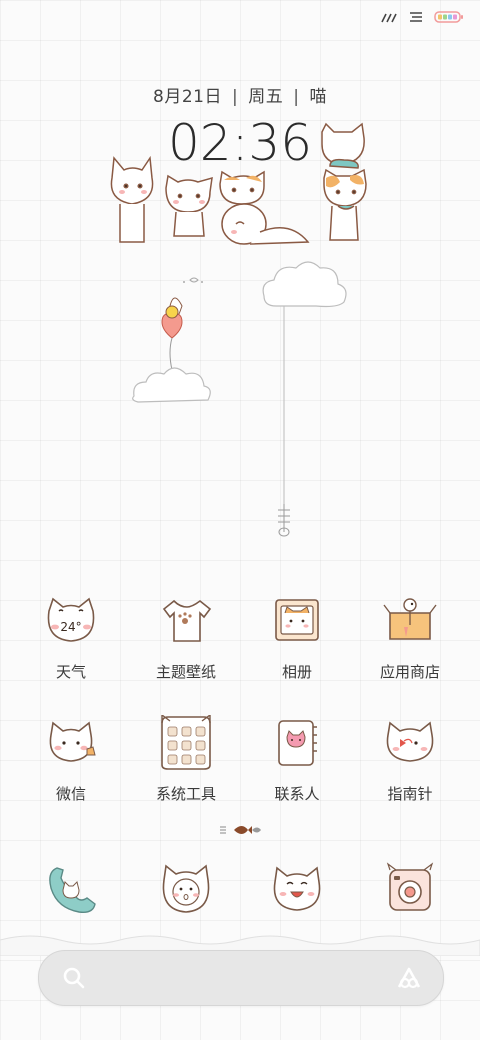 The height and width of the screenshot is (1040, 480). Describe the element at coordinates (297, 620) in the screenshot. I see `album-cat-icon` at that location.